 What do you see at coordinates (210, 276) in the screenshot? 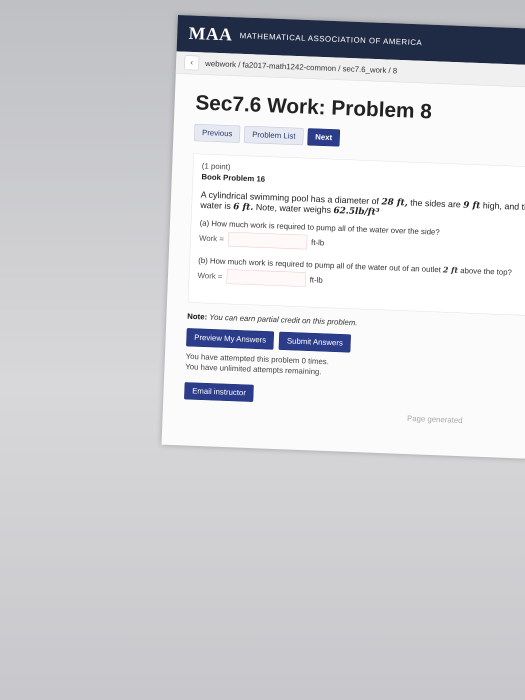
I see `work-label-b: Work =` at bounding box center [210, 276].